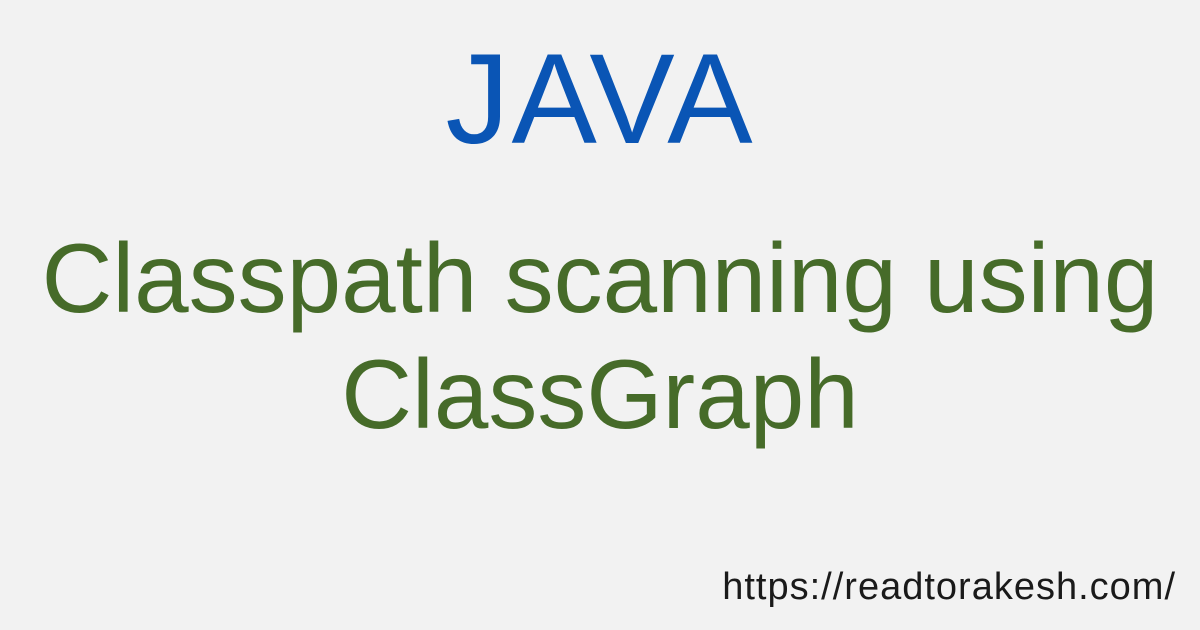 Image resolution: width=1200 pixels, height=630 pixels. Describe the element at coordinates (600, 99) in the screenshot. I see `category-heading: JAVA` at that location.